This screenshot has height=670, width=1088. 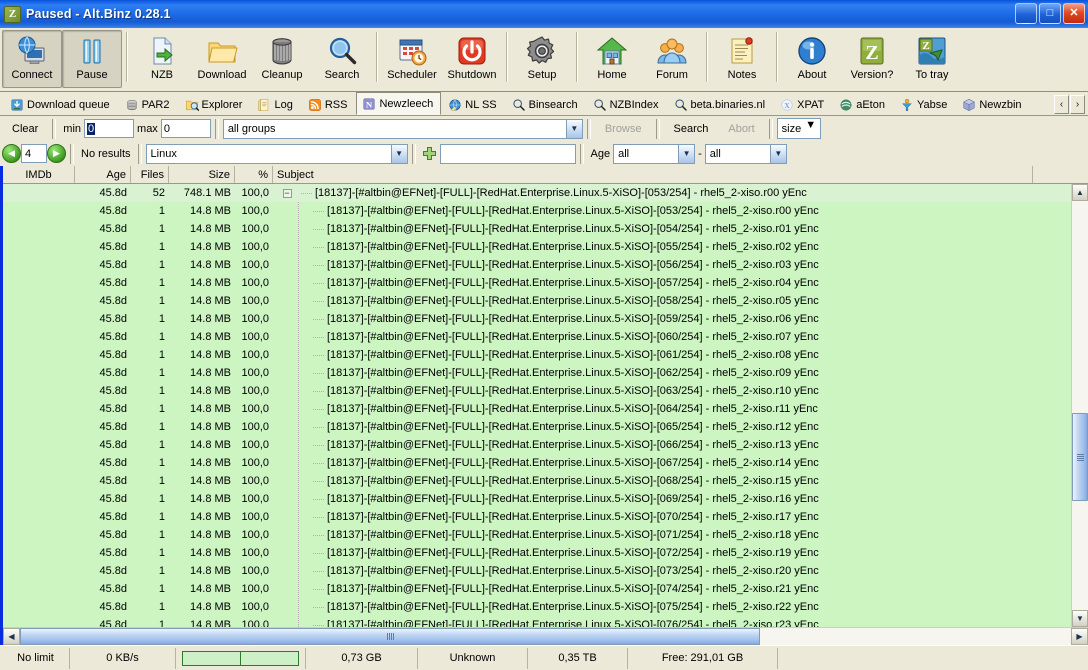 I want to click on vertical-scroll-track, so click(x=1080, y=405).